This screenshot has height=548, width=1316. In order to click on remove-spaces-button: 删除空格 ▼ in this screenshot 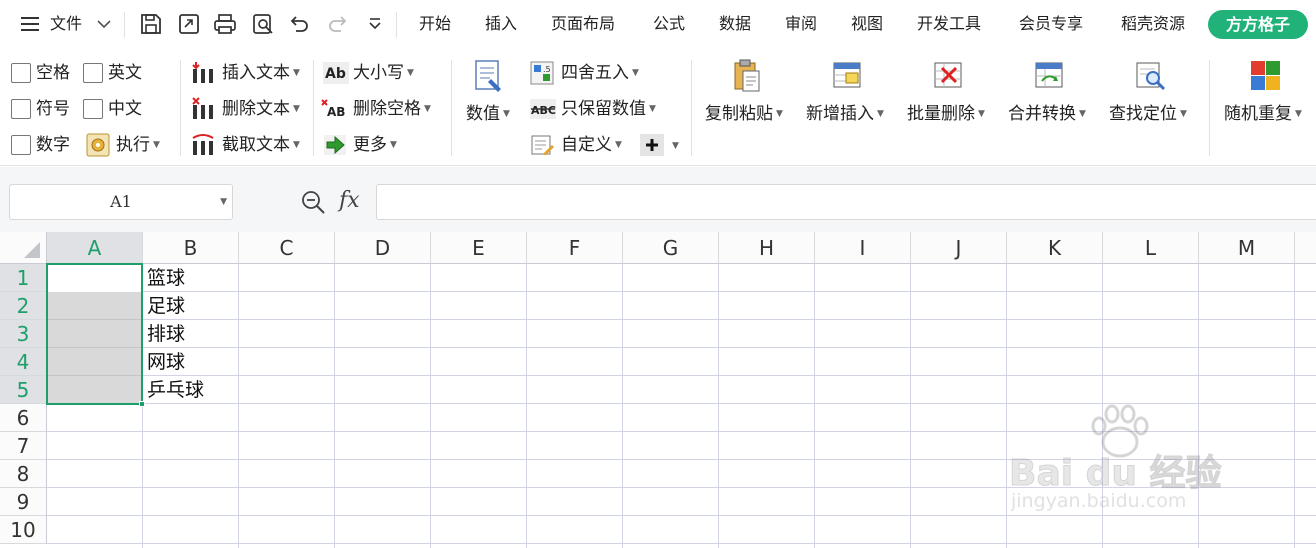, I will do `click(392, 109)`.